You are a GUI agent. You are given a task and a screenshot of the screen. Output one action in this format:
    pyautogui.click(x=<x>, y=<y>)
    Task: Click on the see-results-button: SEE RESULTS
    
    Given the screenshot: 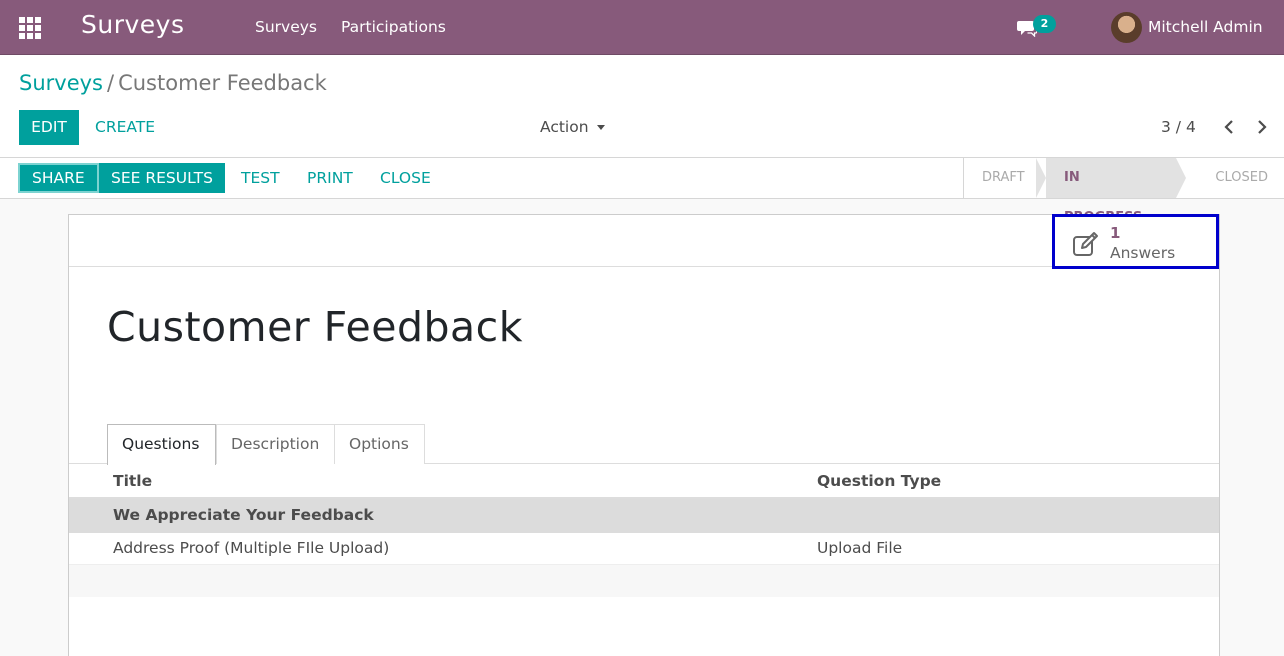 What is the action you would take?
    pyautogui.click(x=162, y=178)
    